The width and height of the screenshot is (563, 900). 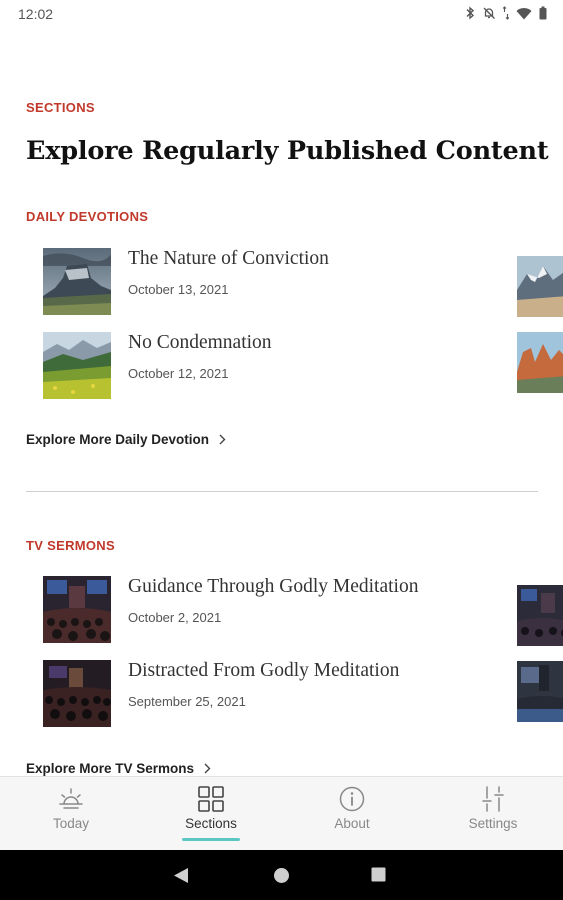 I want to click on back-icon, so click(x=181, y=875).